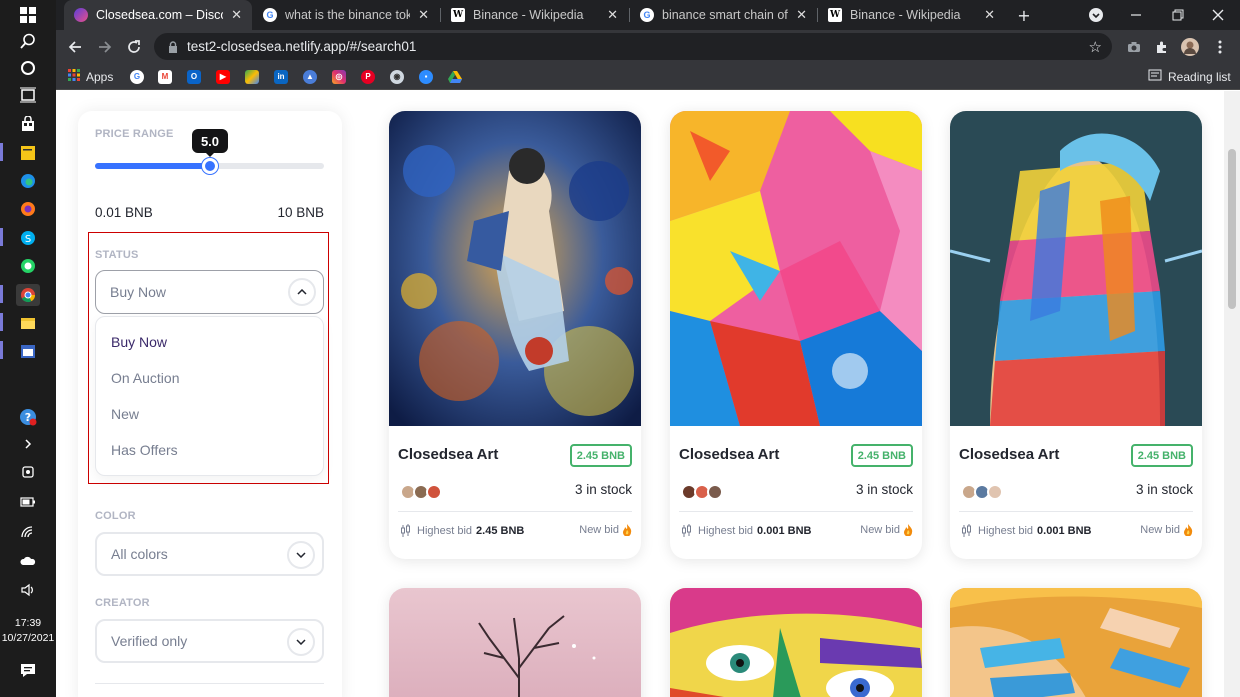 This screenshot has width=1240, height=697. I want to click on notification-center-icon, so click(28, 670).